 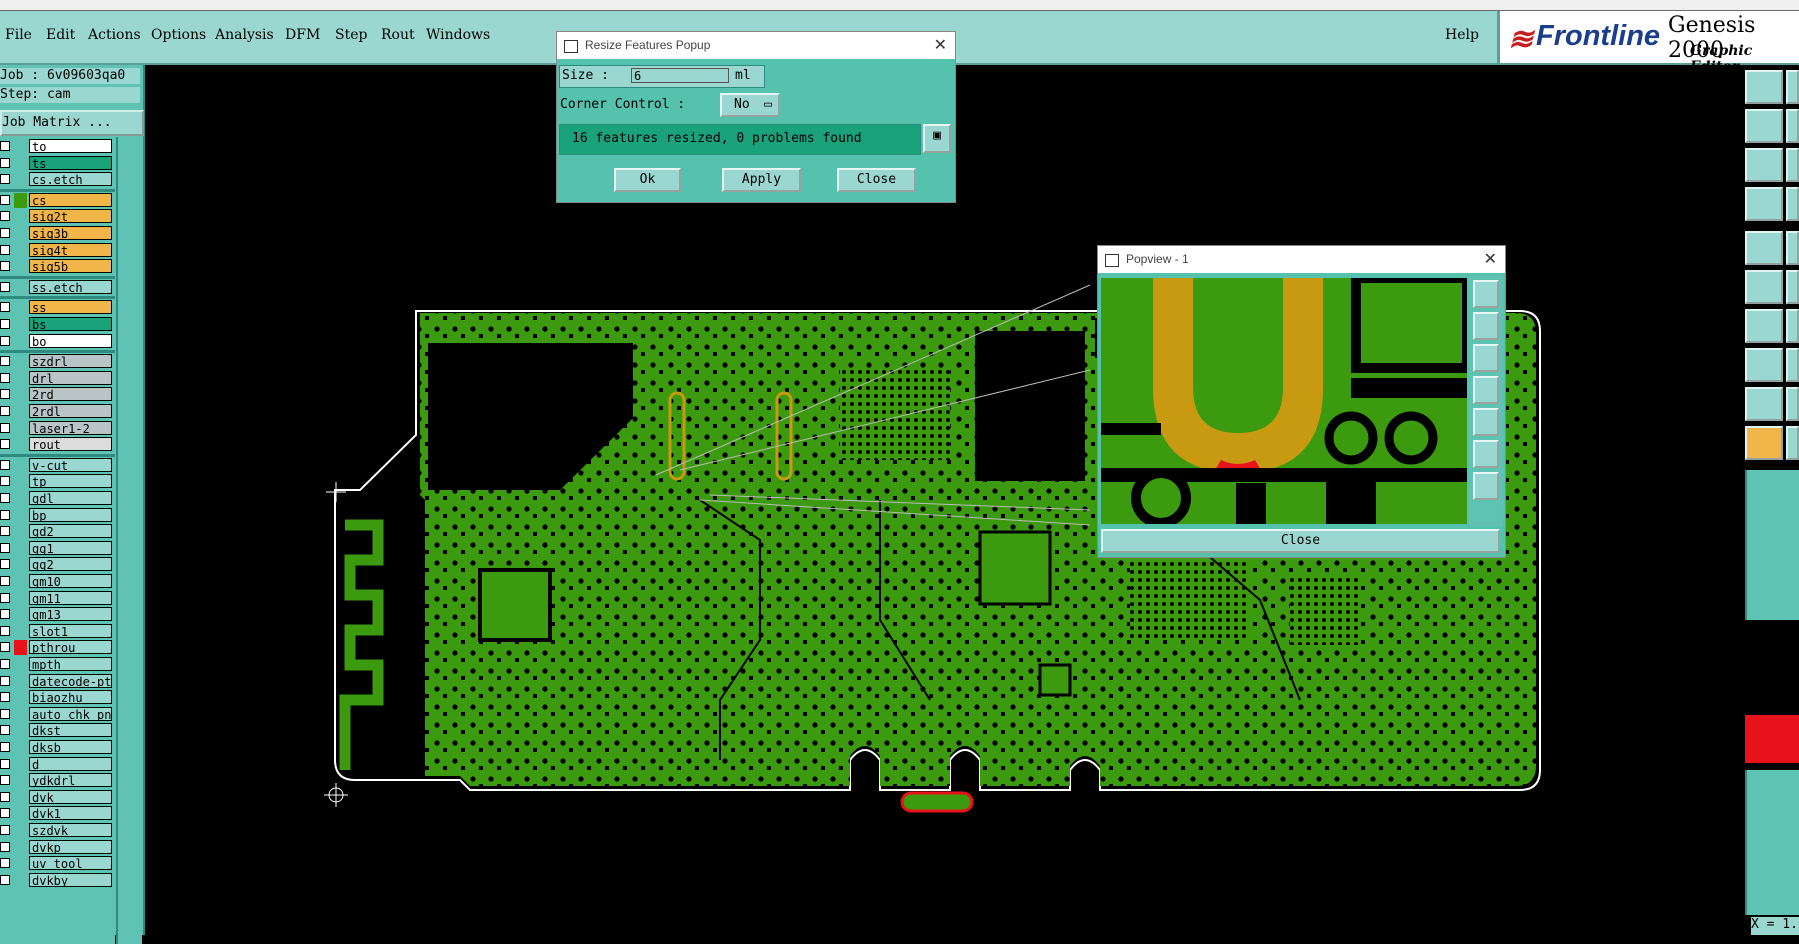 What do you see at coordinates (717, 138) in the screenshot?
I see `status-message: 16 features resized, 0 problems found` at bounding box center [717, 138].